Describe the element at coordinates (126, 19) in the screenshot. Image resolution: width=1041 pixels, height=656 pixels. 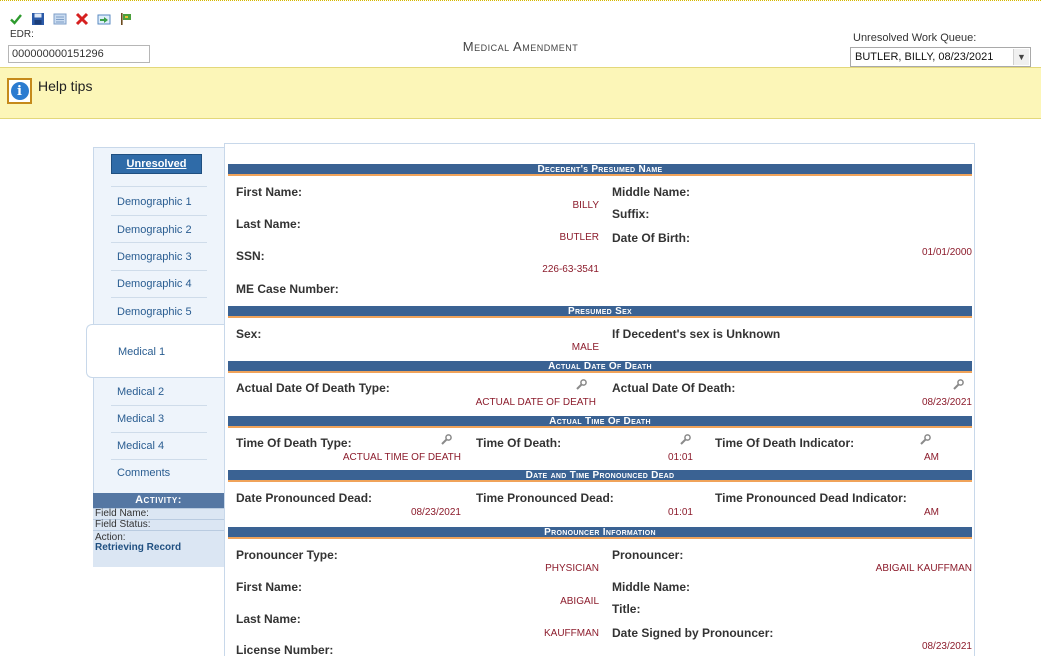
I see `flag-icon` at that location.